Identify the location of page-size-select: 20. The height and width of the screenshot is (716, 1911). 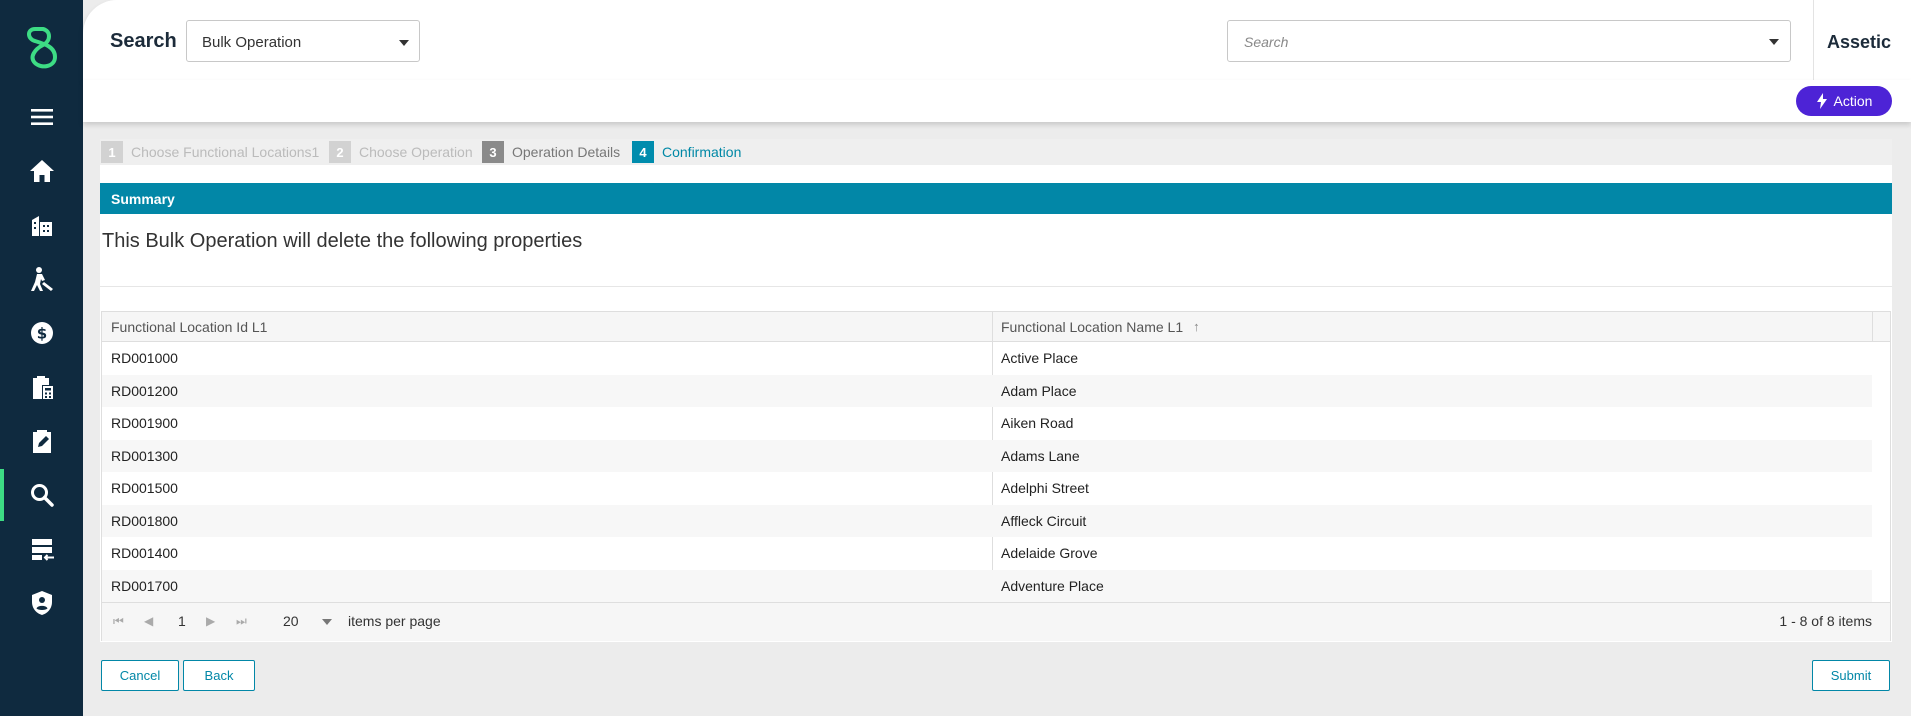
(291, 621).